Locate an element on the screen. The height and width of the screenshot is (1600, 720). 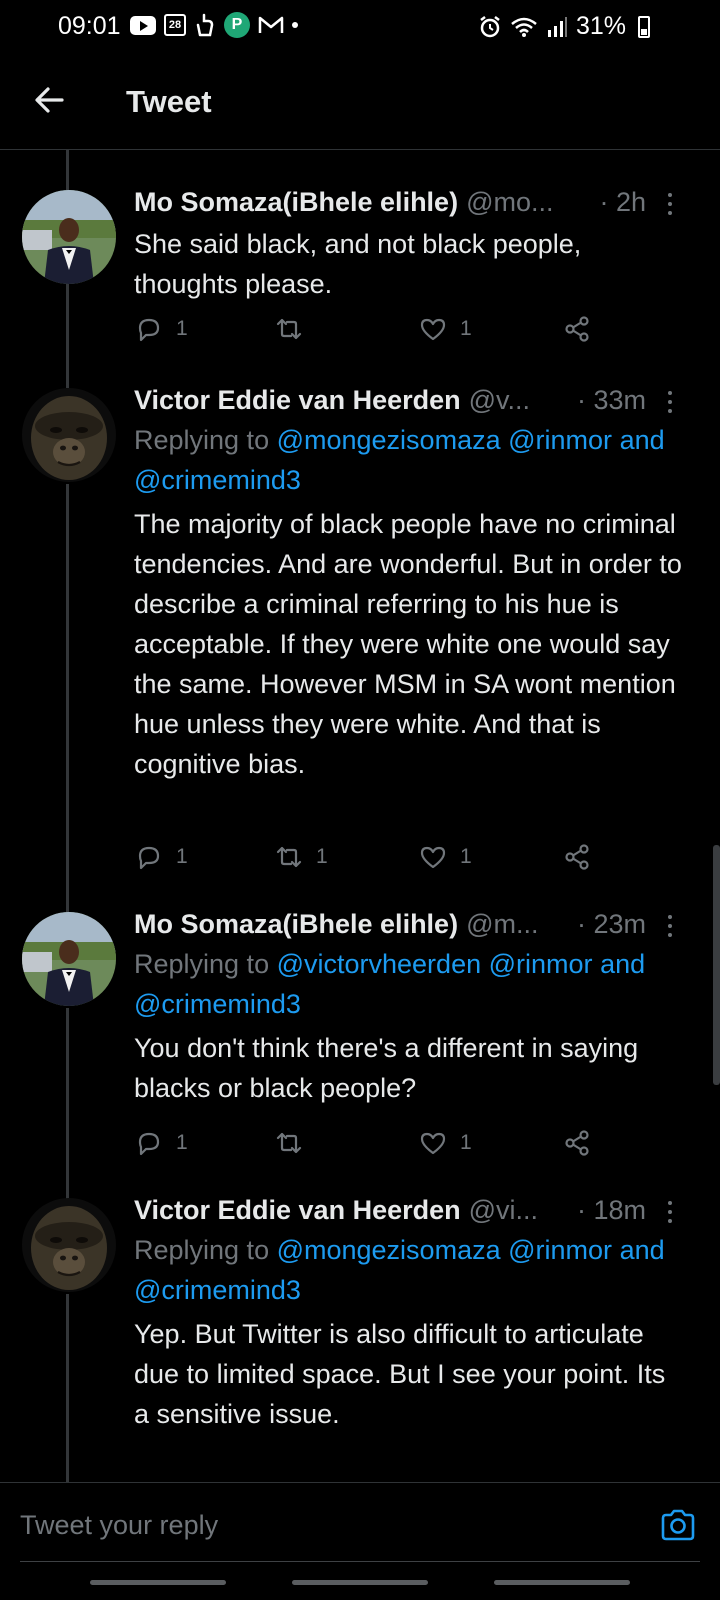
nav-back is located at coordinates (562, 1582).